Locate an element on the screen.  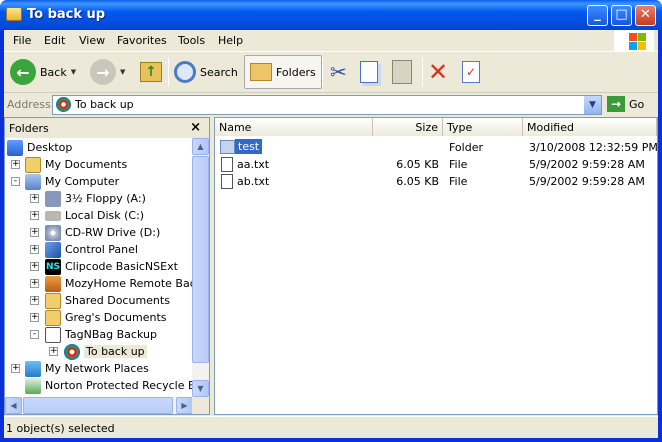
file-row: ab.txt 6.05 KB File 5/9/2002 9:59:28 AM is located at coordinates (436, 181).